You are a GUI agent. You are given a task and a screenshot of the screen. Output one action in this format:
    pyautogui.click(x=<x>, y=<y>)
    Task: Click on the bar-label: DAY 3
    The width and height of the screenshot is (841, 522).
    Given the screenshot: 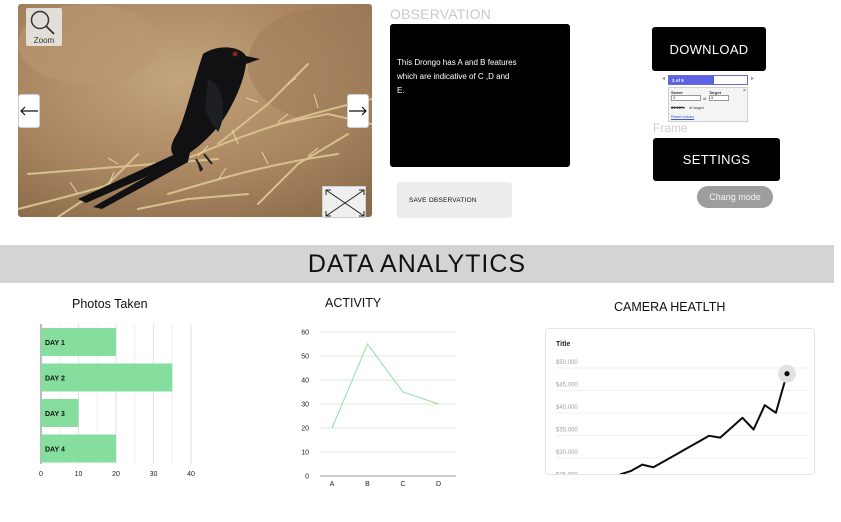 What is the action you would take?
    pyautogui.click(x=55, y=414)
    